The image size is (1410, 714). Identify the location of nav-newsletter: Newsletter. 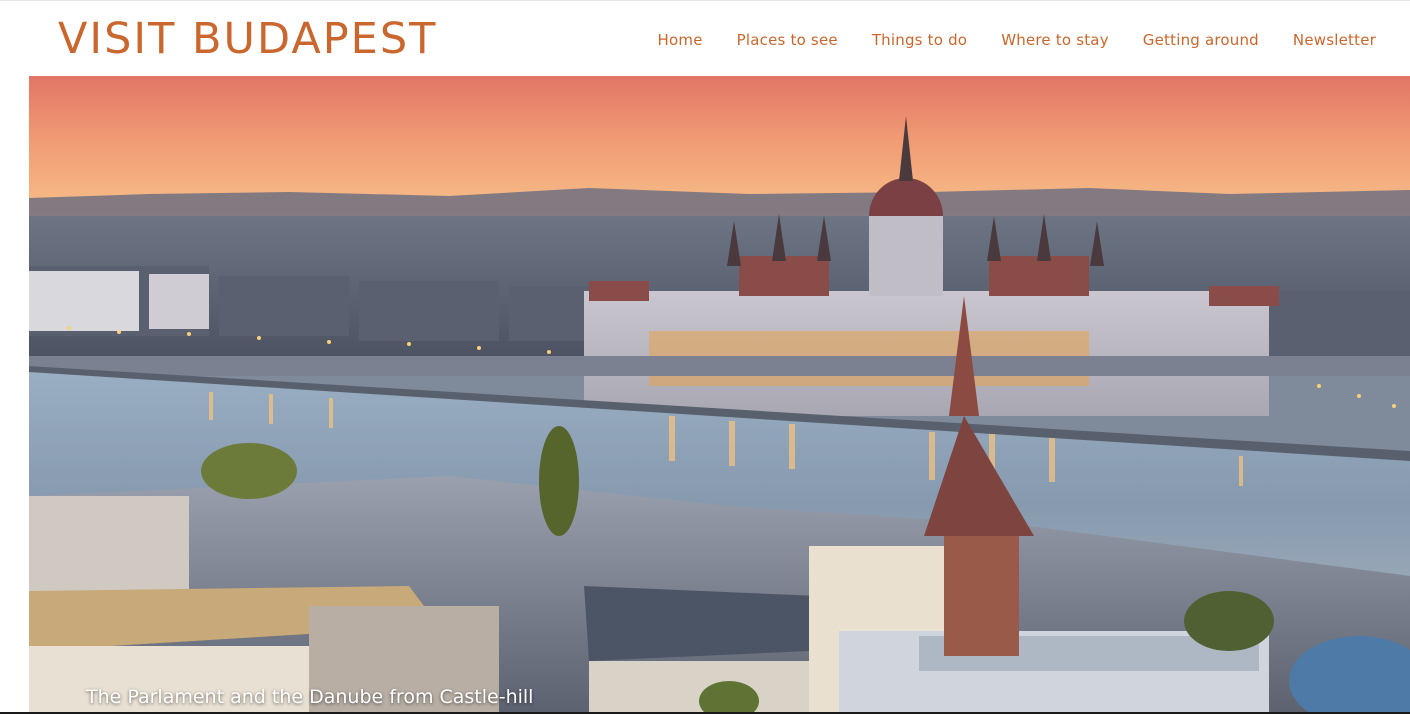
(1334, 40).